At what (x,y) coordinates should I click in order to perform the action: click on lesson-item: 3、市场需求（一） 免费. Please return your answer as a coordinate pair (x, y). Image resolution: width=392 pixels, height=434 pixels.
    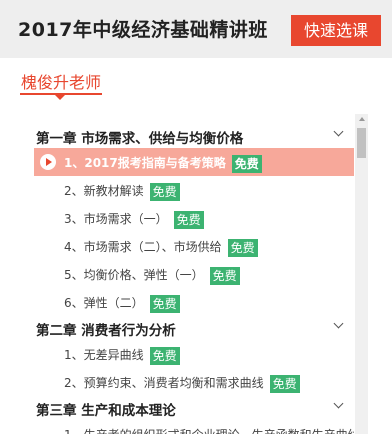
    Looking at the image, I should click on (194, 218).